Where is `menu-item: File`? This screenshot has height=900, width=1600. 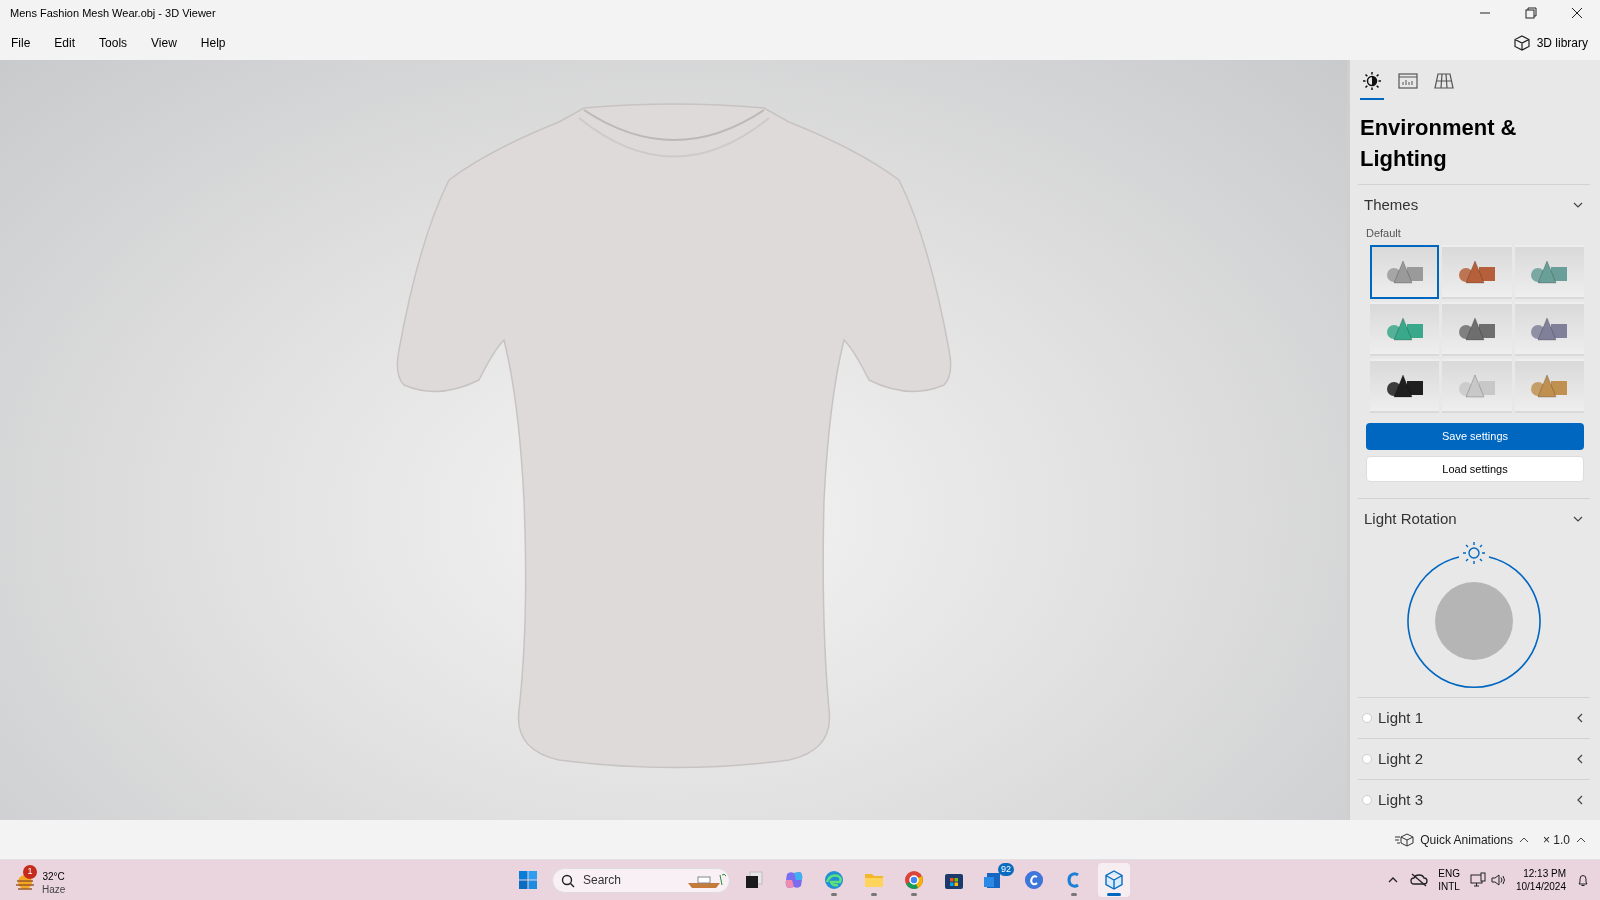
menu-item: File is located at coordinates (21, 43).